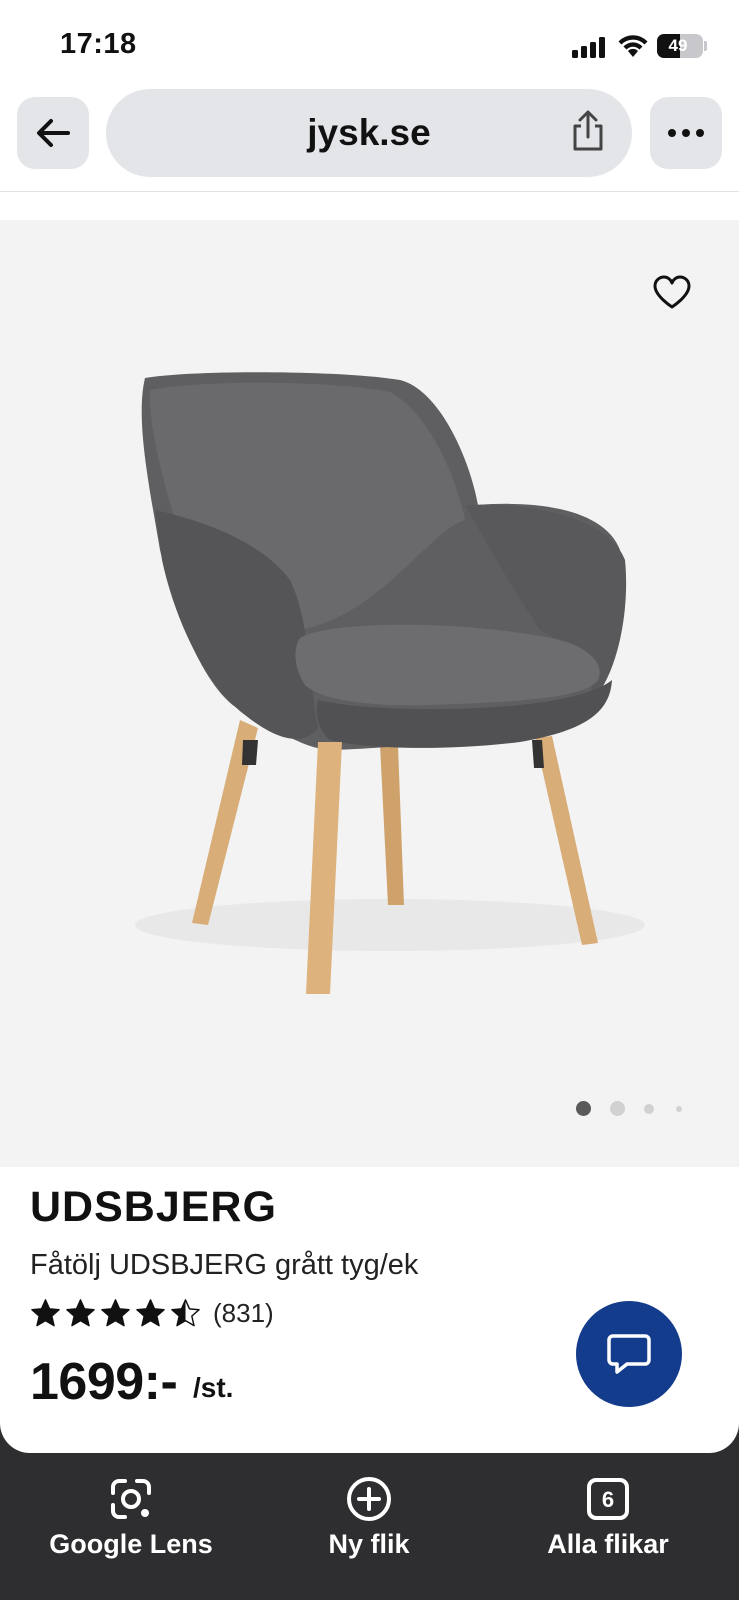  I want to click on plus-circle-icon, so click(369, 1499).